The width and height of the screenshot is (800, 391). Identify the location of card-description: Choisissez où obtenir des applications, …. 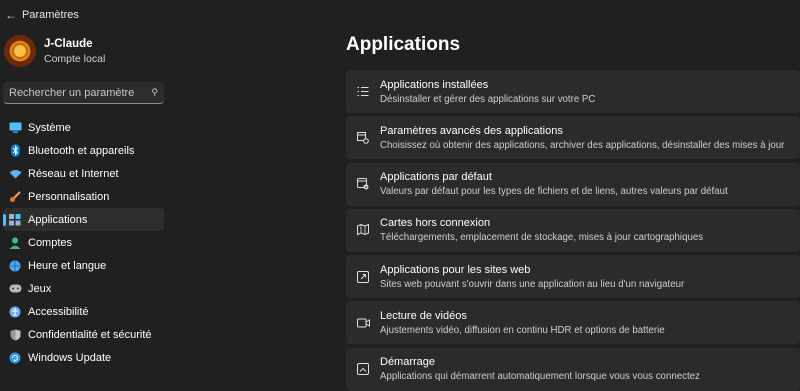
(582, 145).